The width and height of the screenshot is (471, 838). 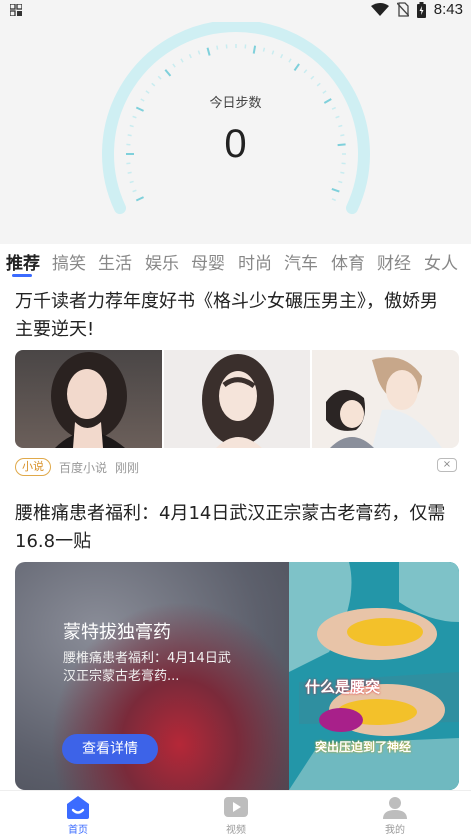 I want to click on tab-fashion: 时尚, so click(x=255, y=261).